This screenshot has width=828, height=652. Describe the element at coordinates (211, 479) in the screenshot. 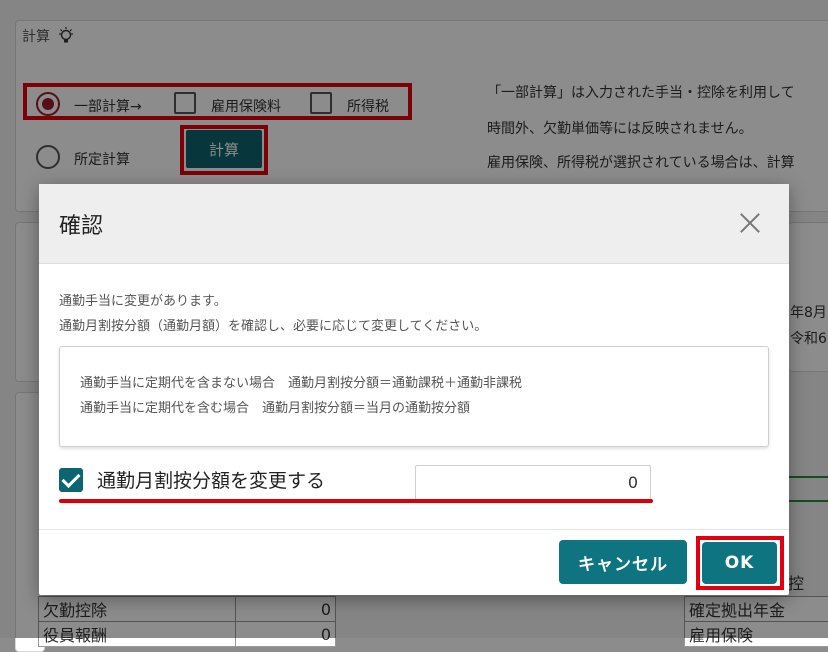

I see `change-amount-label: 通勤月割按分額を変更する` at that location.